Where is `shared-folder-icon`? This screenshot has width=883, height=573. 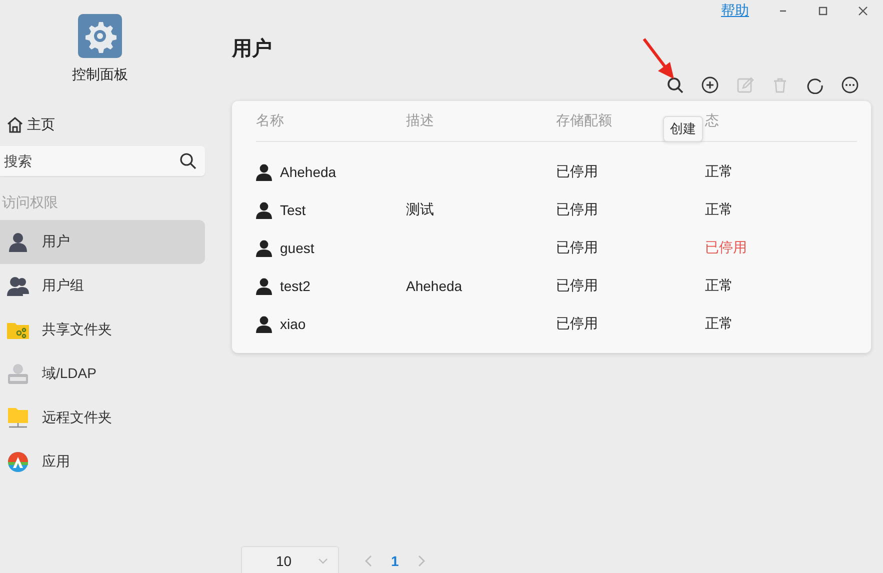
shared-folder-icon is located at coordinates (18, 330).